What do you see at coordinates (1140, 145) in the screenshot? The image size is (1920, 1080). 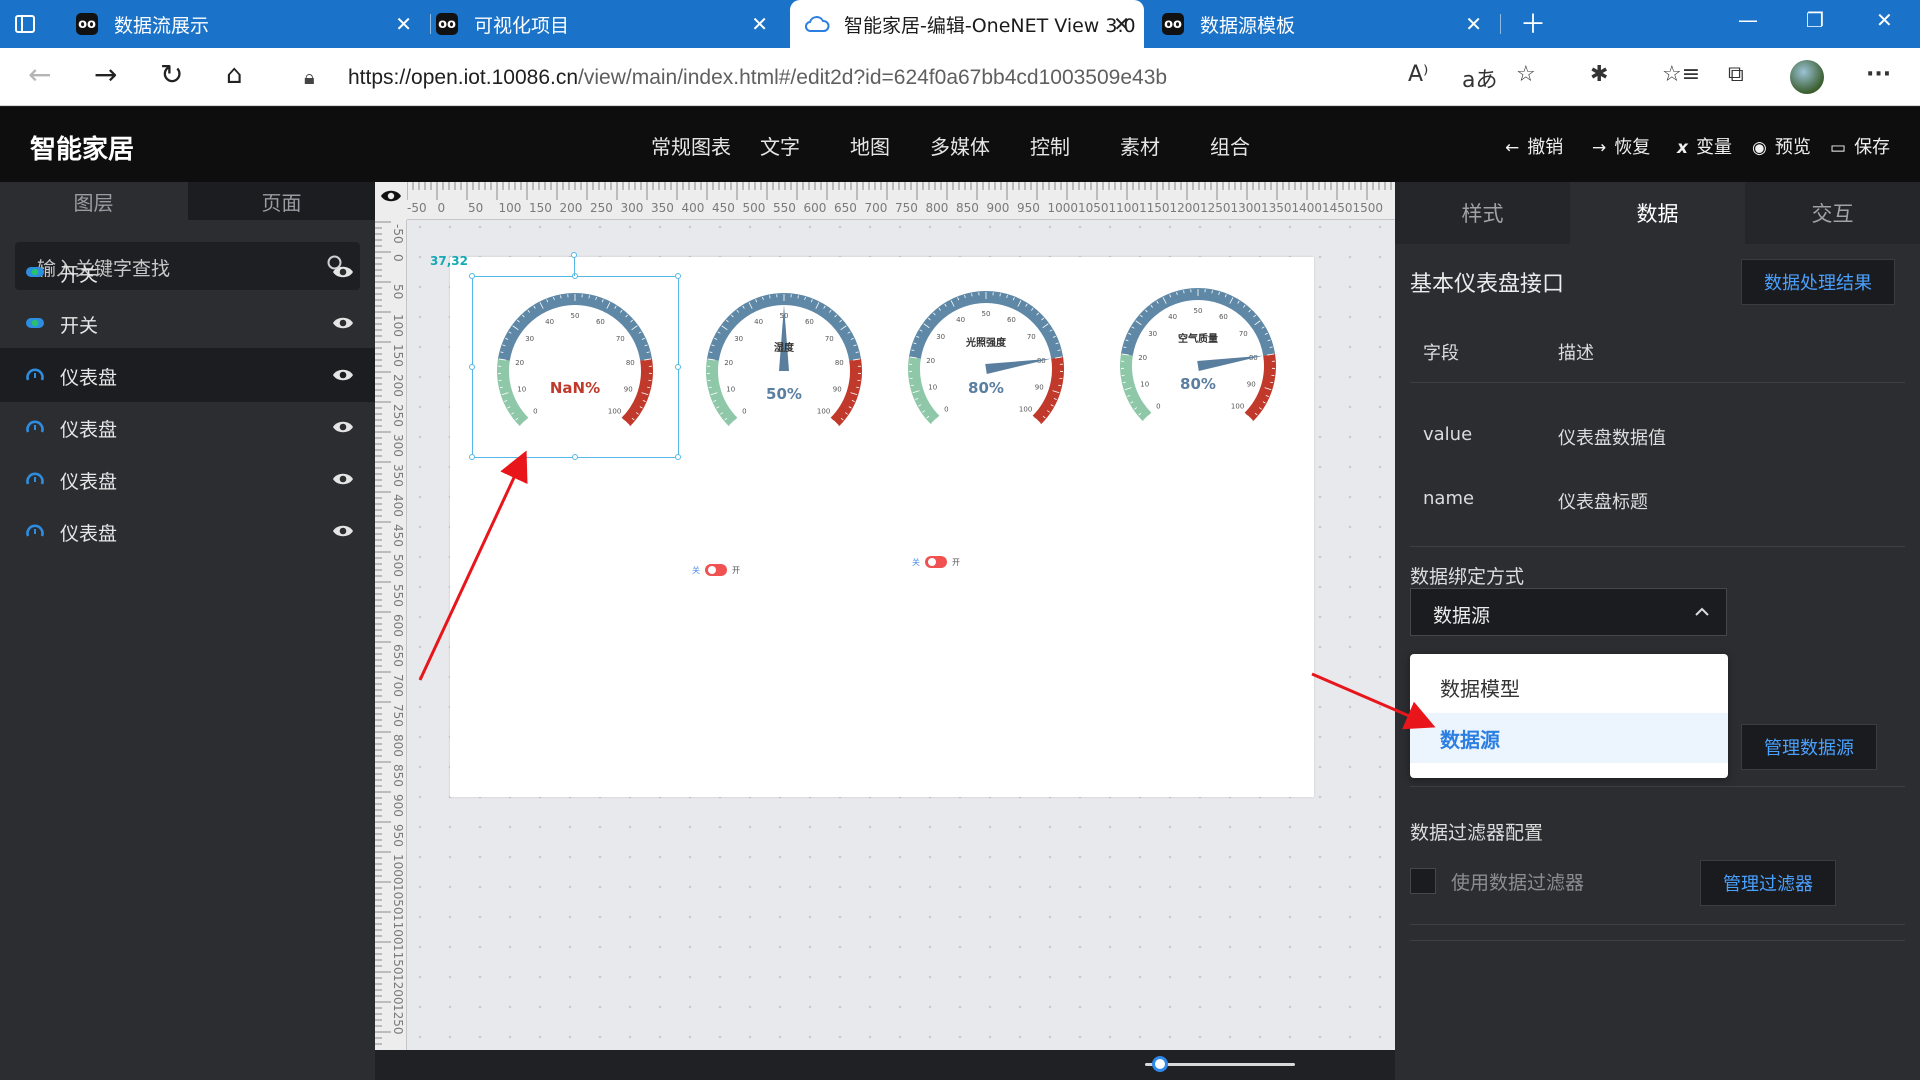 I see `menu-assets: 素材` at bounding box center [1140, 145].